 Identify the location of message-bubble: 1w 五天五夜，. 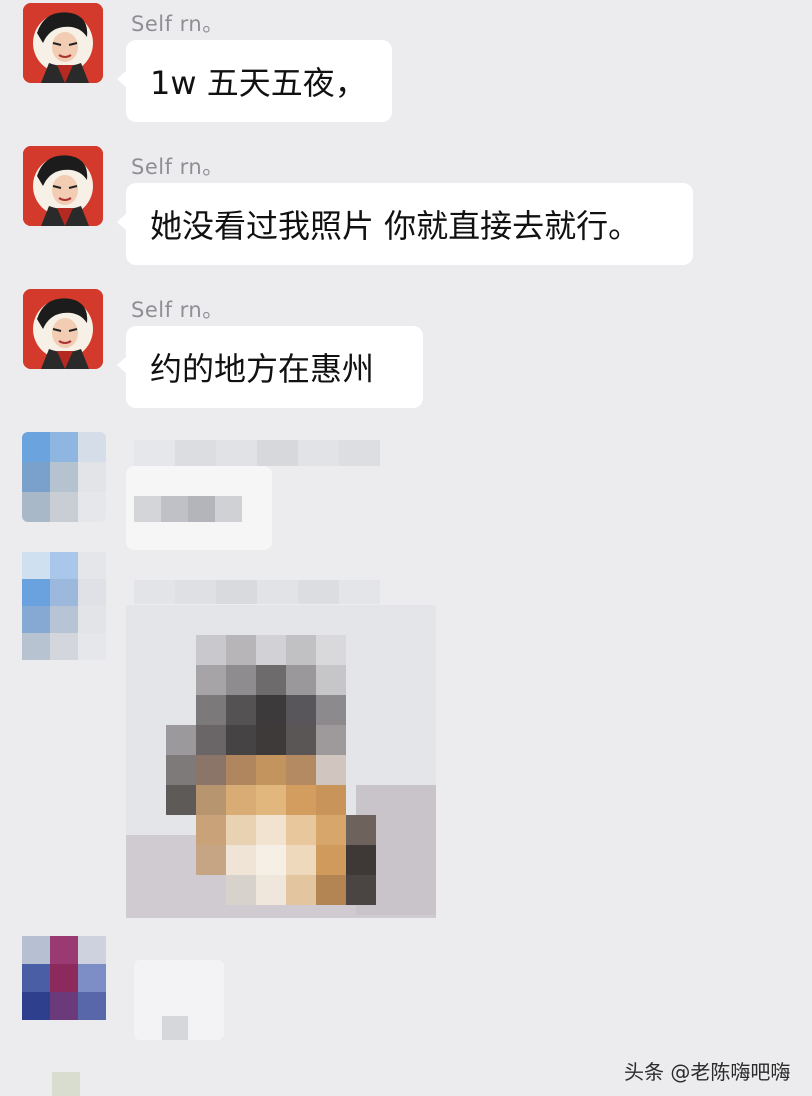
(254, 81).